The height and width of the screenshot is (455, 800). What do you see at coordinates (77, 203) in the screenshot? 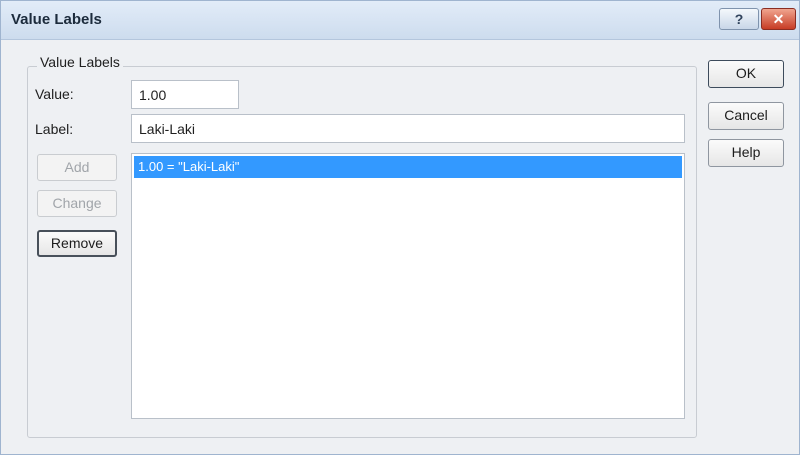
I see `change-button: Change` at bounding box center [77, 203].